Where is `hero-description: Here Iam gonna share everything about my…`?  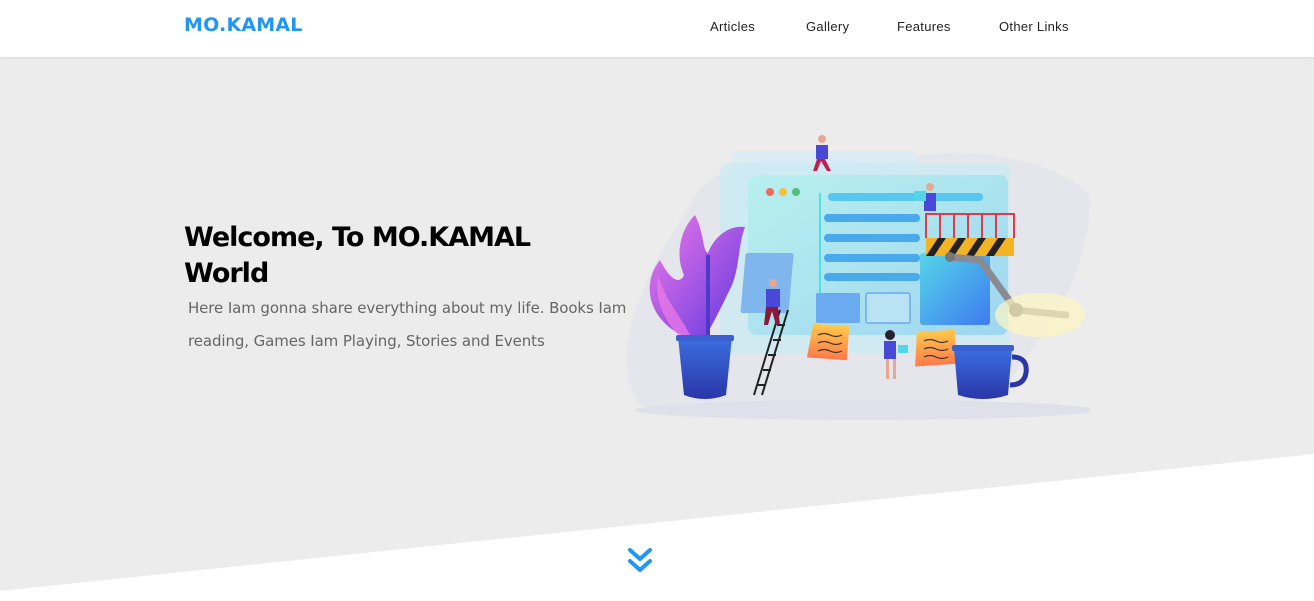 hero-description: Here Iam gonna share everything about my… is located at coordinates (407, 324).